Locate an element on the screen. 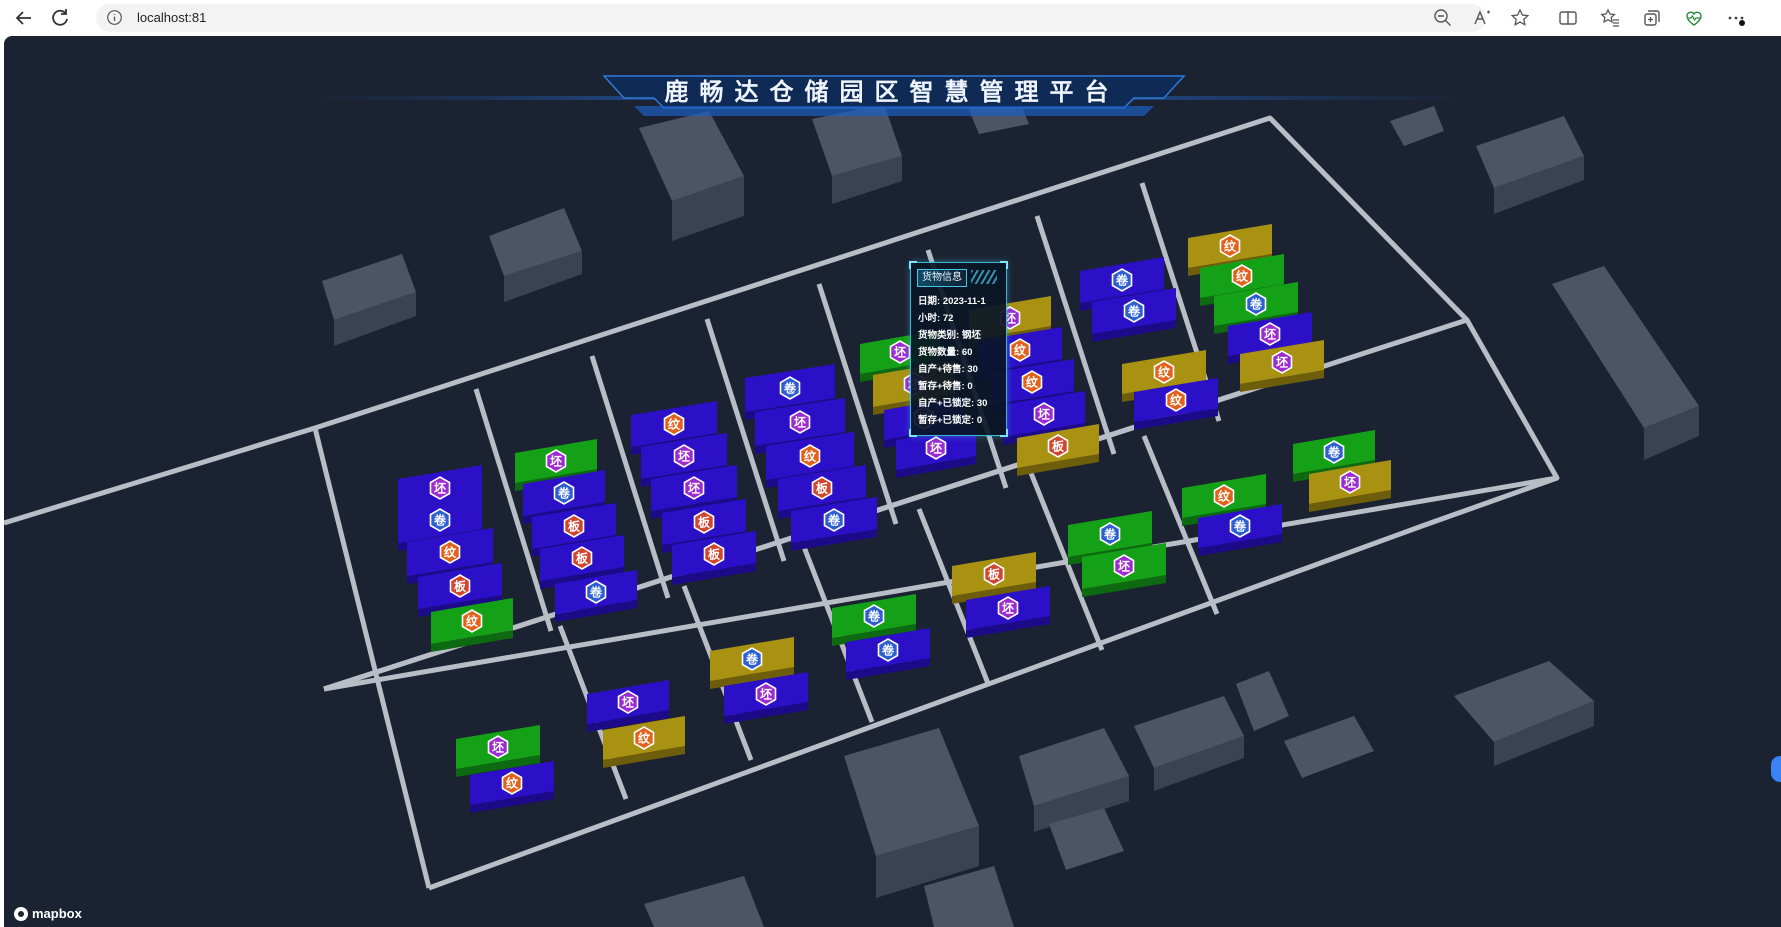  popup-row-self-pending: 自产+待售: 30 is located at coordinates (948, 369).